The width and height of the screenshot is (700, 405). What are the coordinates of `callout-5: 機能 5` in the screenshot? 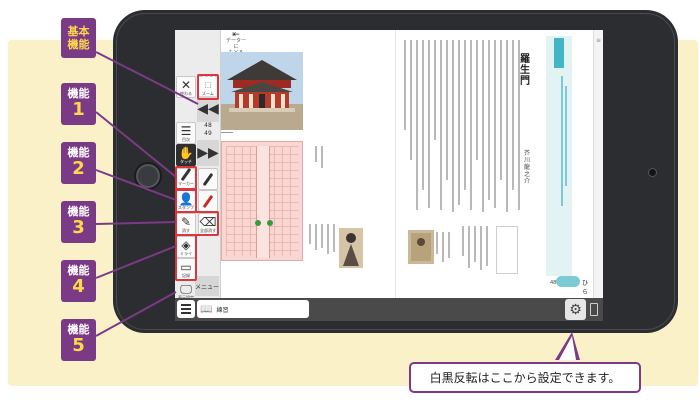 It's located at (78, 340).